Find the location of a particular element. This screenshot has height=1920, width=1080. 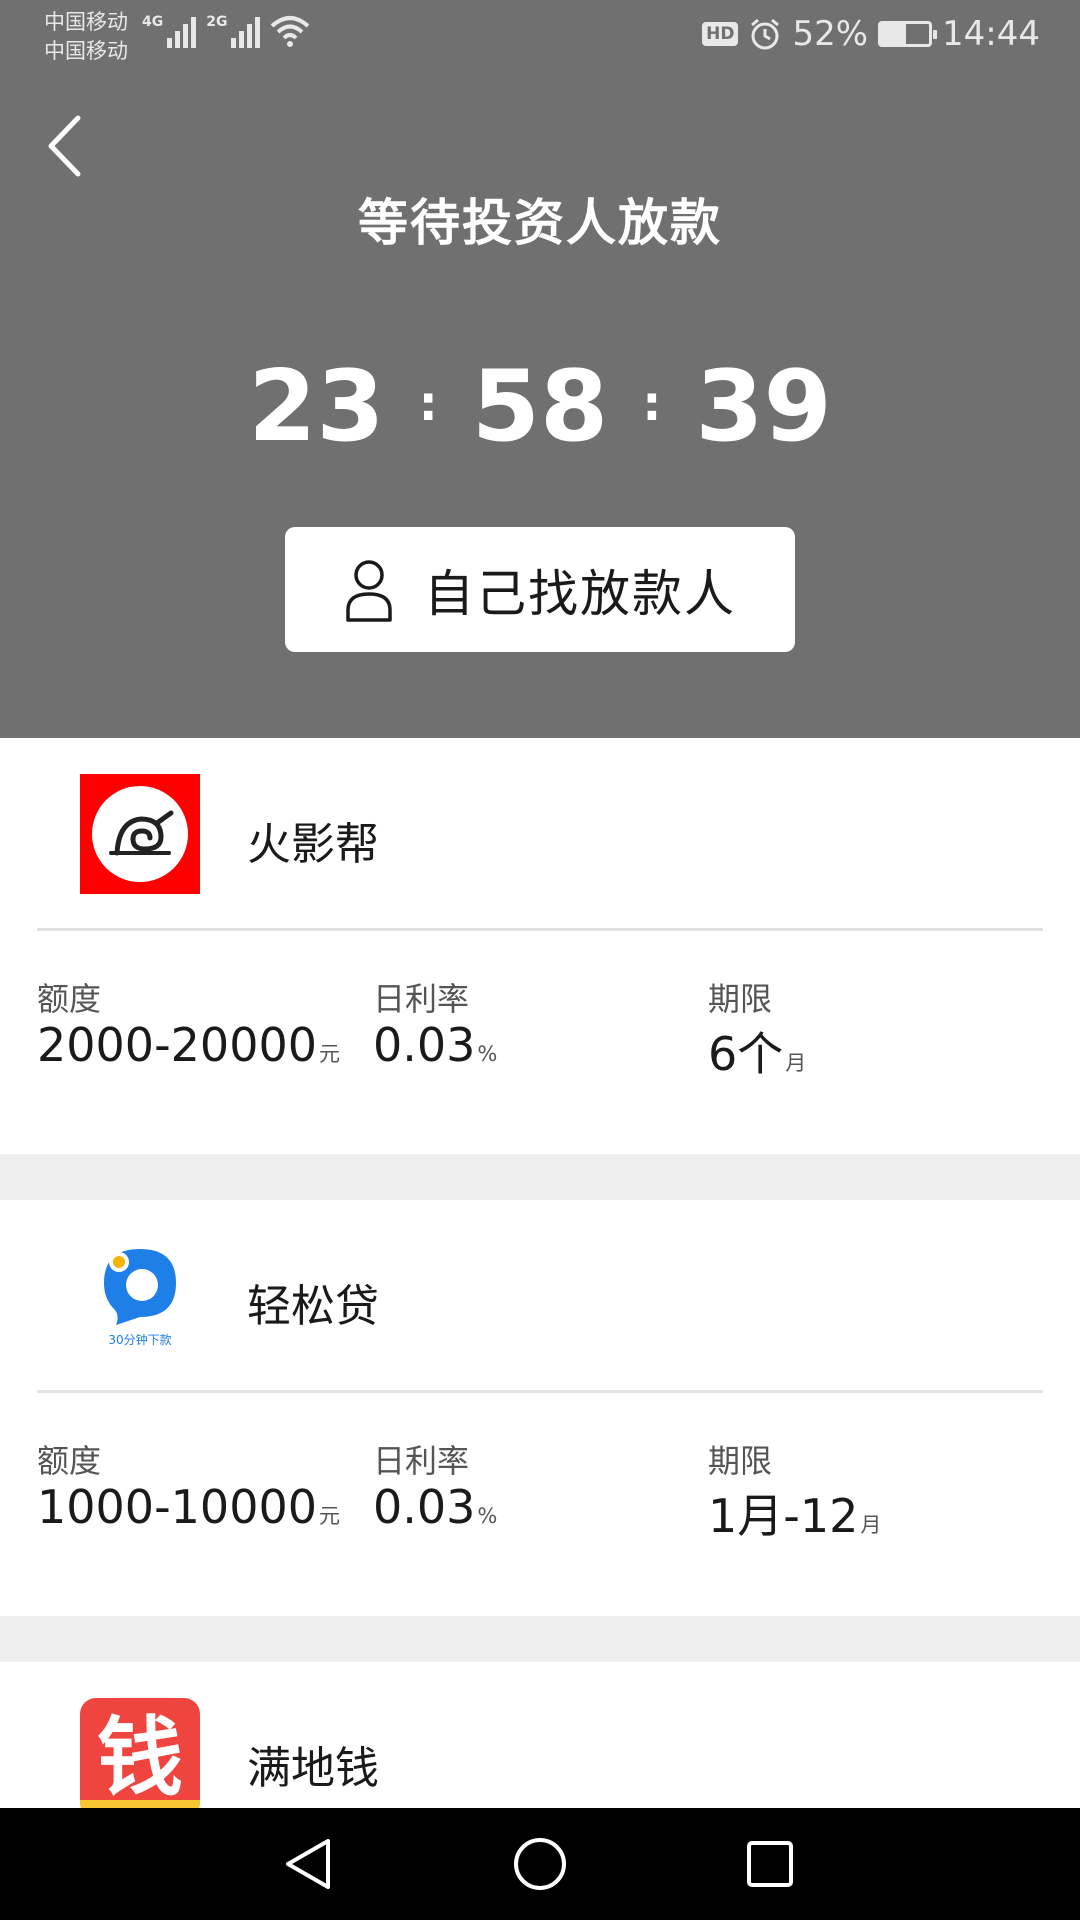

find-lender-button: 自己找放款人 is located at coordinates (540, 589).